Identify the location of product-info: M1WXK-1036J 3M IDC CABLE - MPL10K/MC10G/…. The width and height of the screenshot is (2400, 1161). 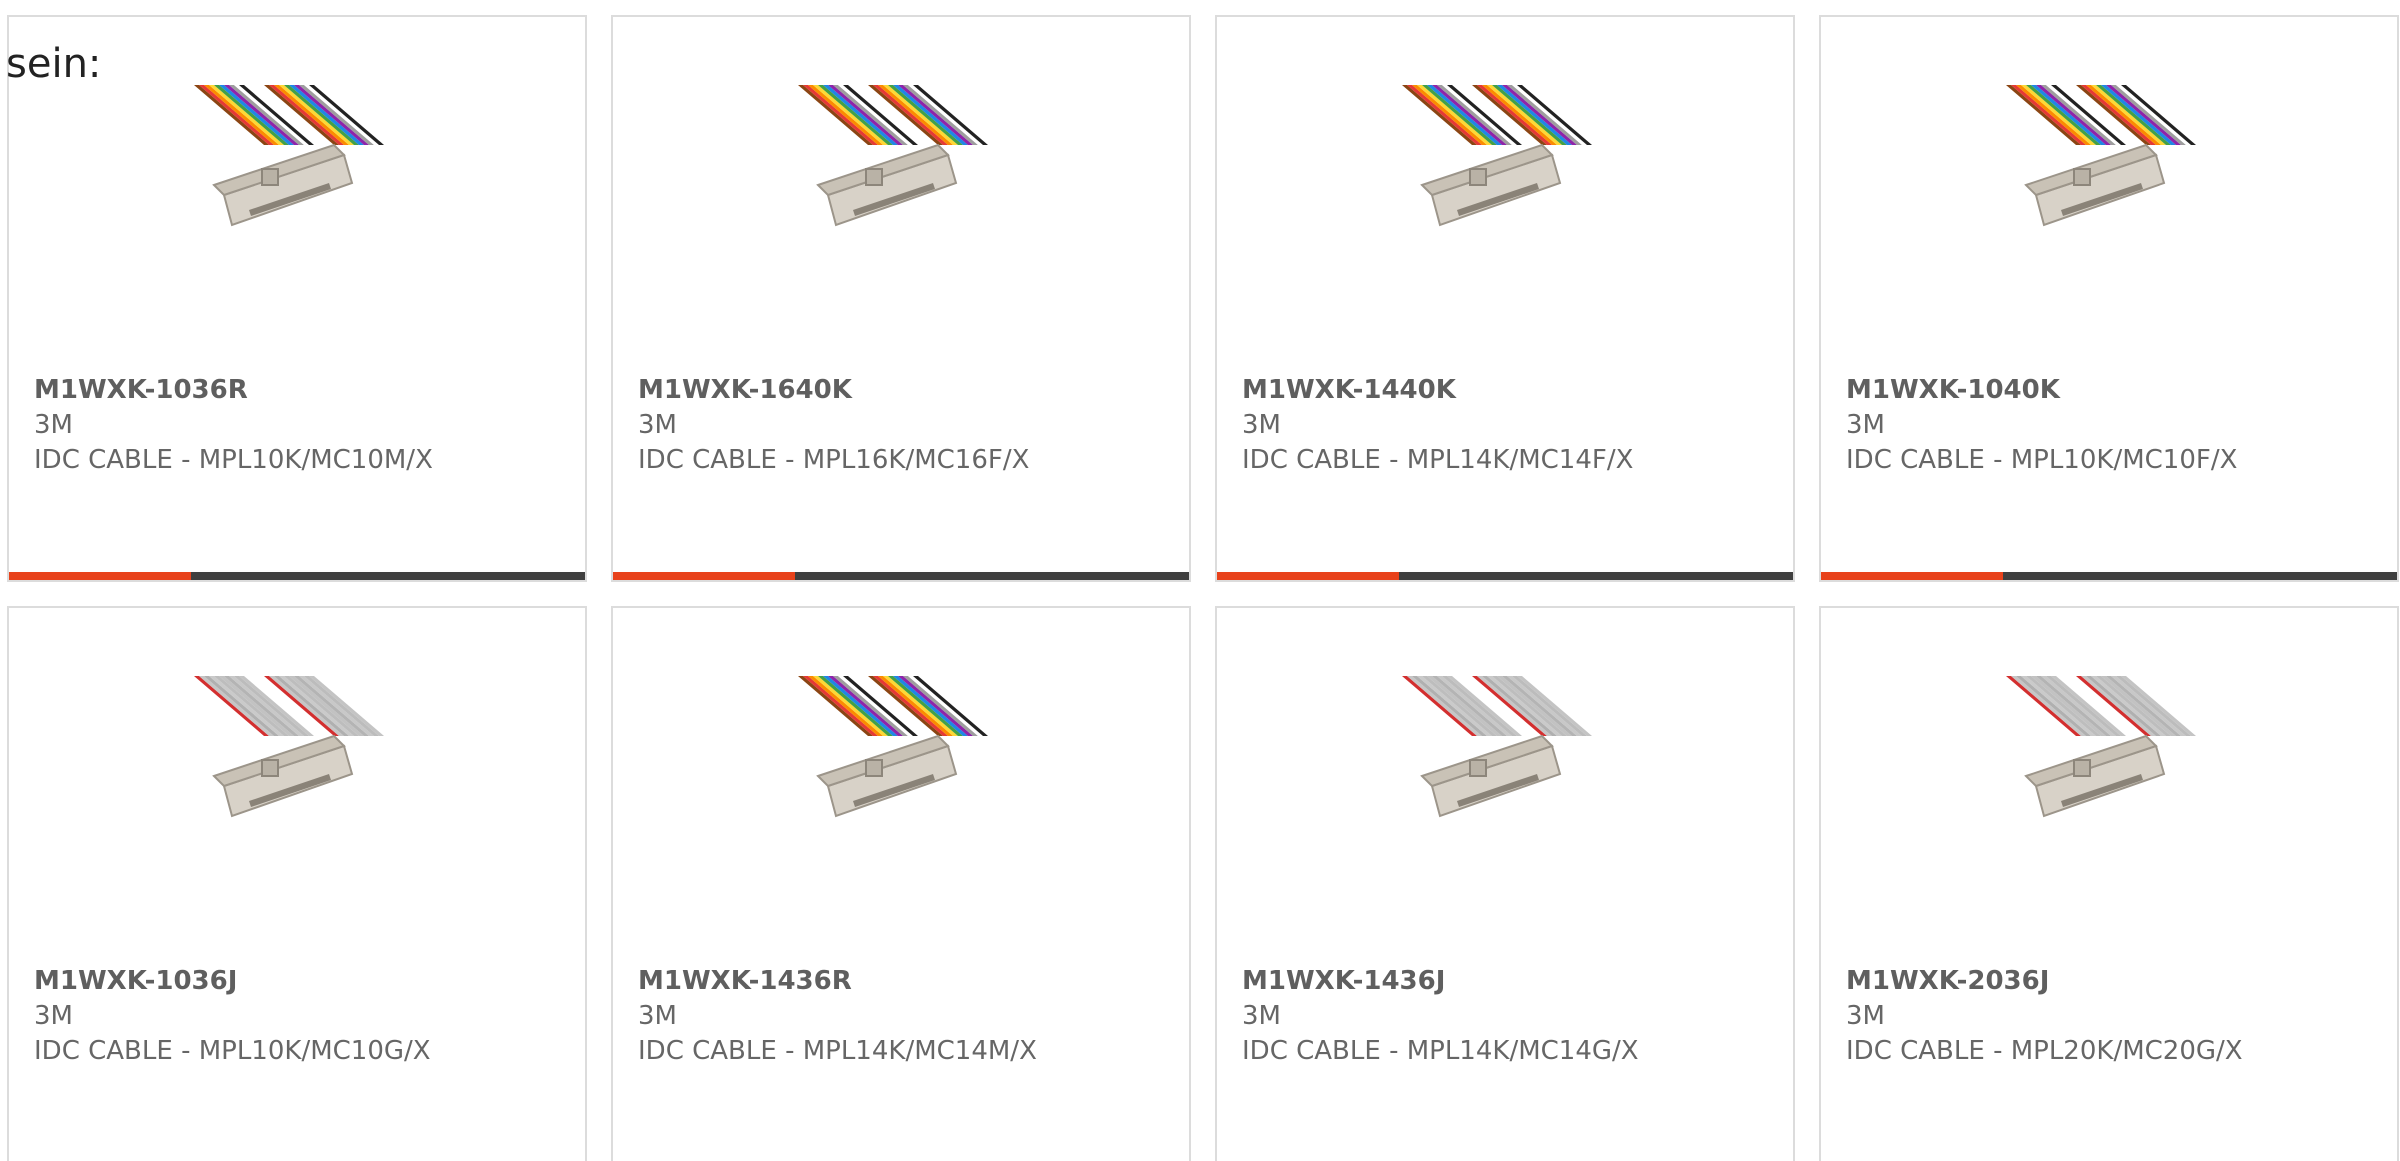
(232, 1016).